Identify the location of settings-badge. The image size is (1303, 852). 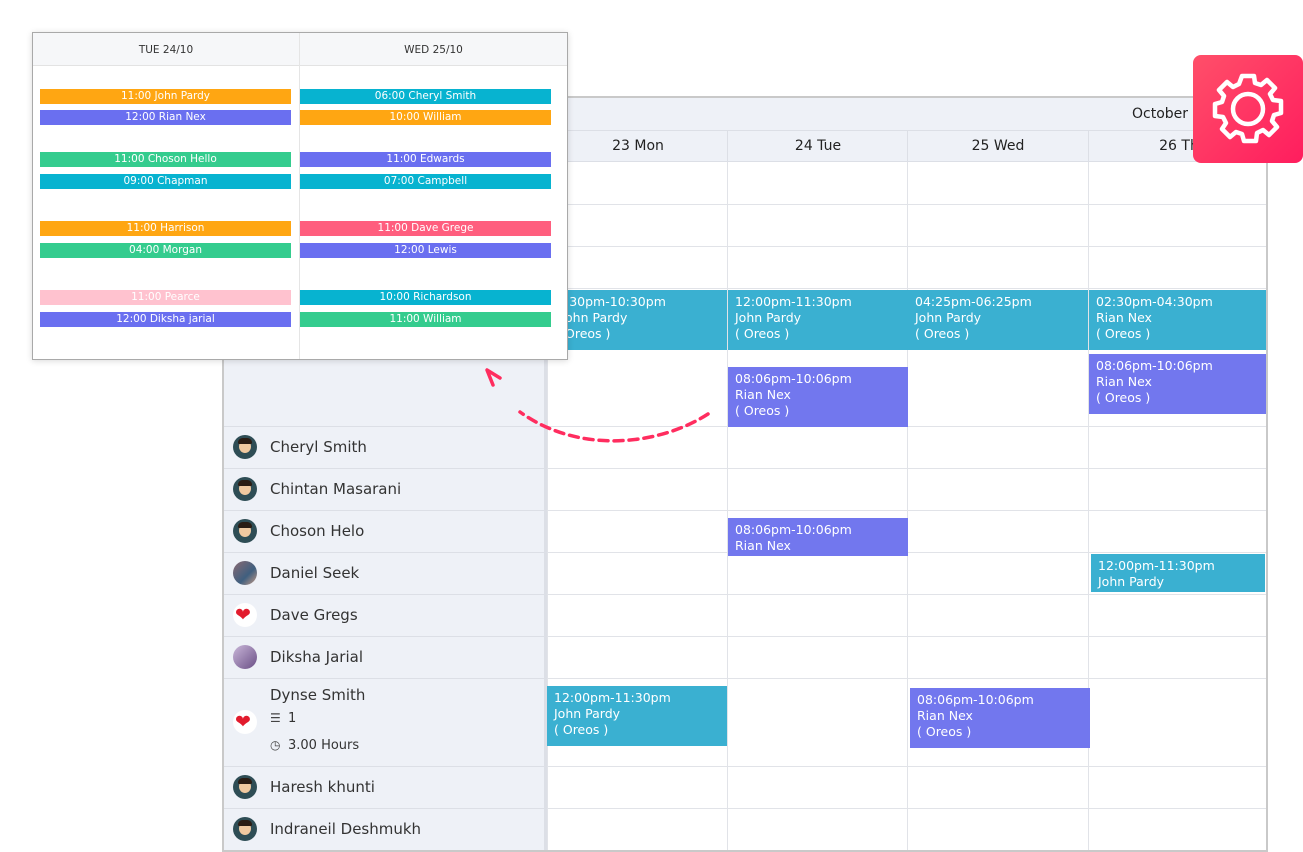
(1248, 109).